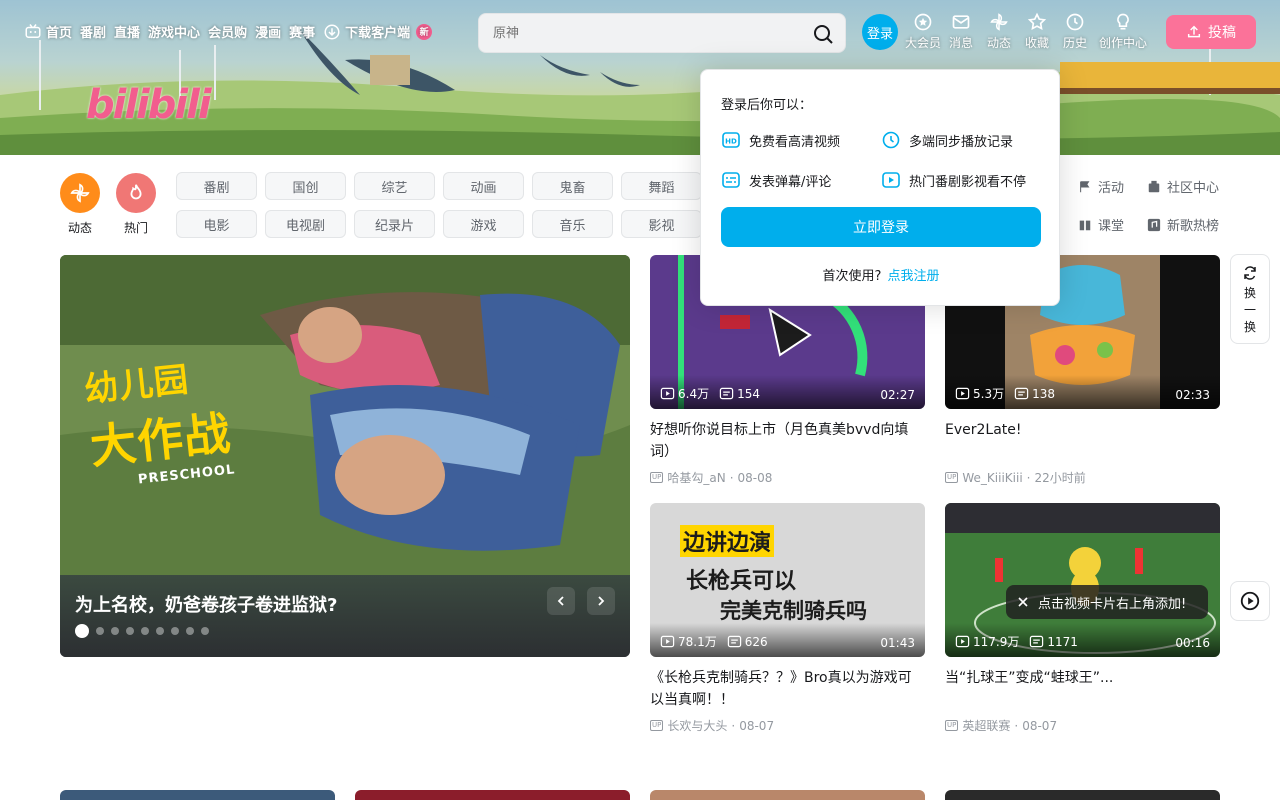 The image size is (1280, 800). I want to click on video-meta: UP We_KiiiKiii · 22小时前, so click(1082, 477).